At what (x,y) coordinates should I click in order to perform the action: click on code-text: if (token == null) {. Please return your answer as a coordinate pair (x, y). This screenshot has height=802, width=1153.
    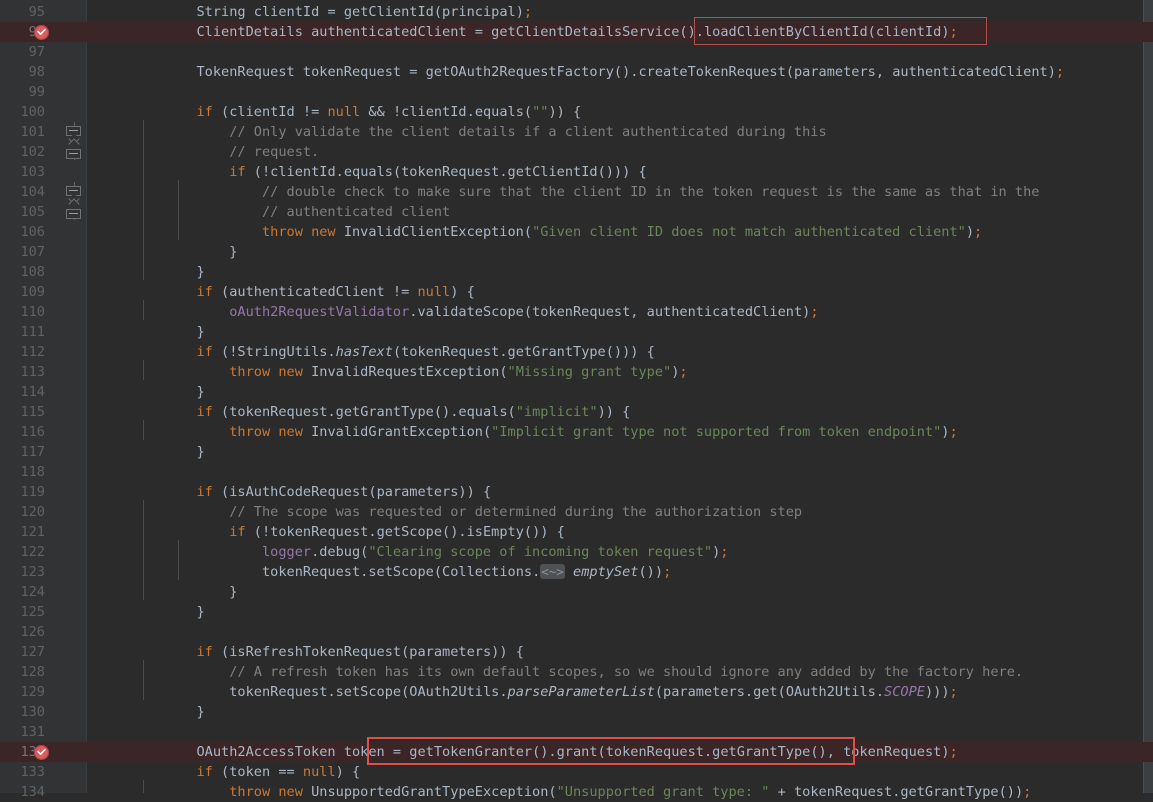
    Looking at the image, I should click on (245, 772).